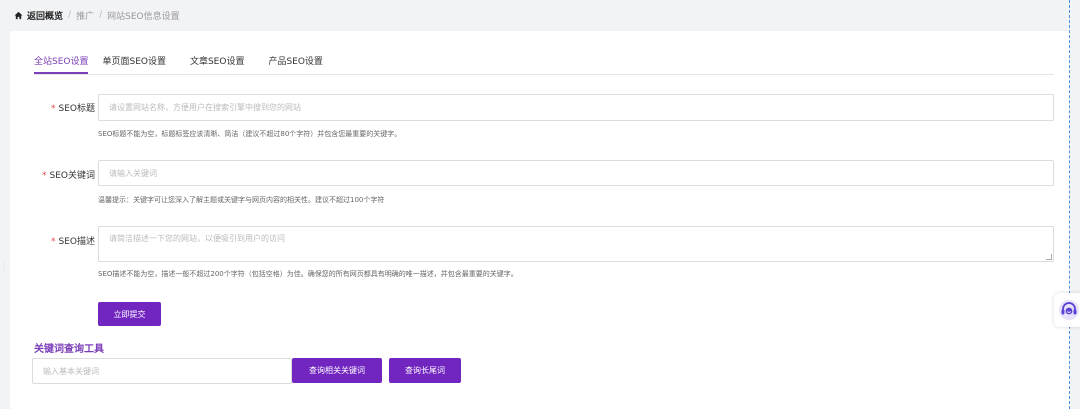  Describe the element at coordinates (143, 16) in the screenshot. I see `breadcrumb-item-current: 网站SEO信息设置` at that location.